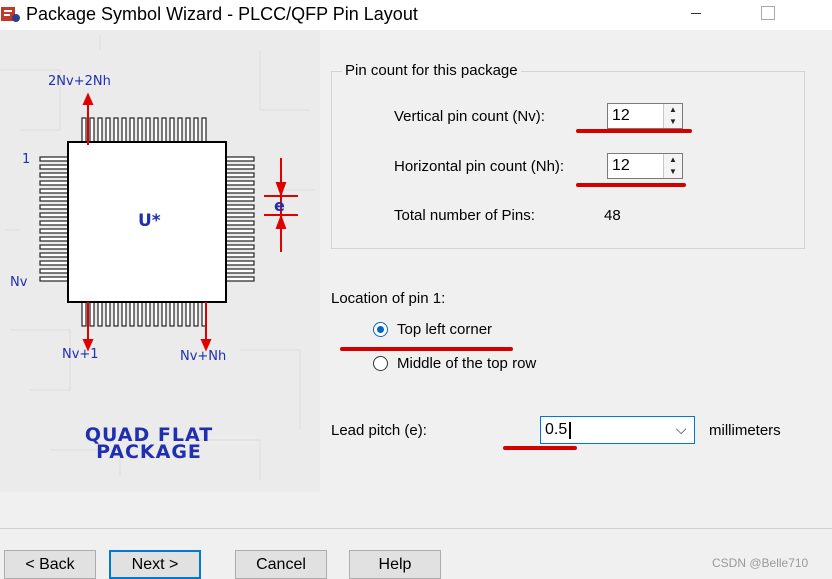  What do you see at coordinates (556, 430) in the screenshot?
I see `lead-pitch-value: 0.5` at bounding box center [556, 430].